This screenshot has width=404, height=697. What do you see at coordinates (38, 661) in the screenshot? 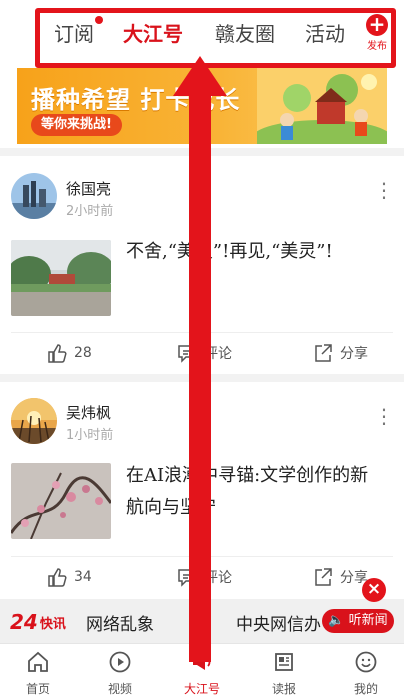
I see `home-icon` at bounding box center [38, 661].